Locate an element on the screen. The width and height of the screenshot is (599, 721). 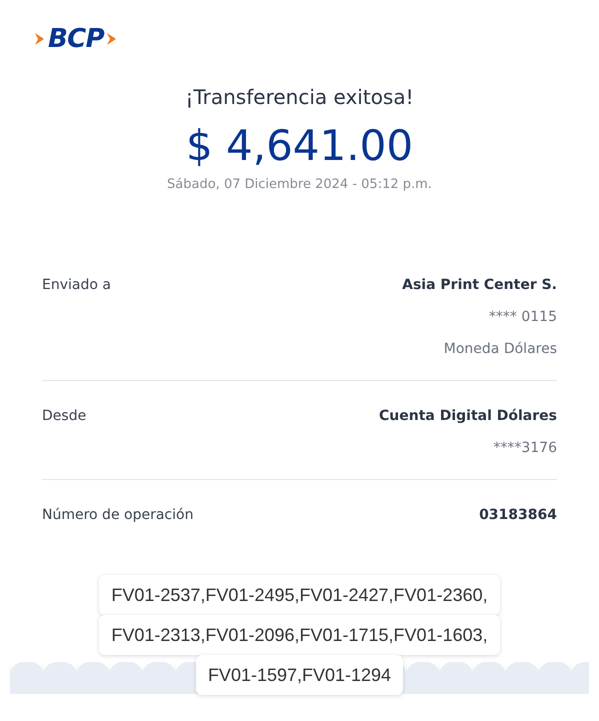
detail-value: Moneda Dólares is located at coordinates (500, 349).